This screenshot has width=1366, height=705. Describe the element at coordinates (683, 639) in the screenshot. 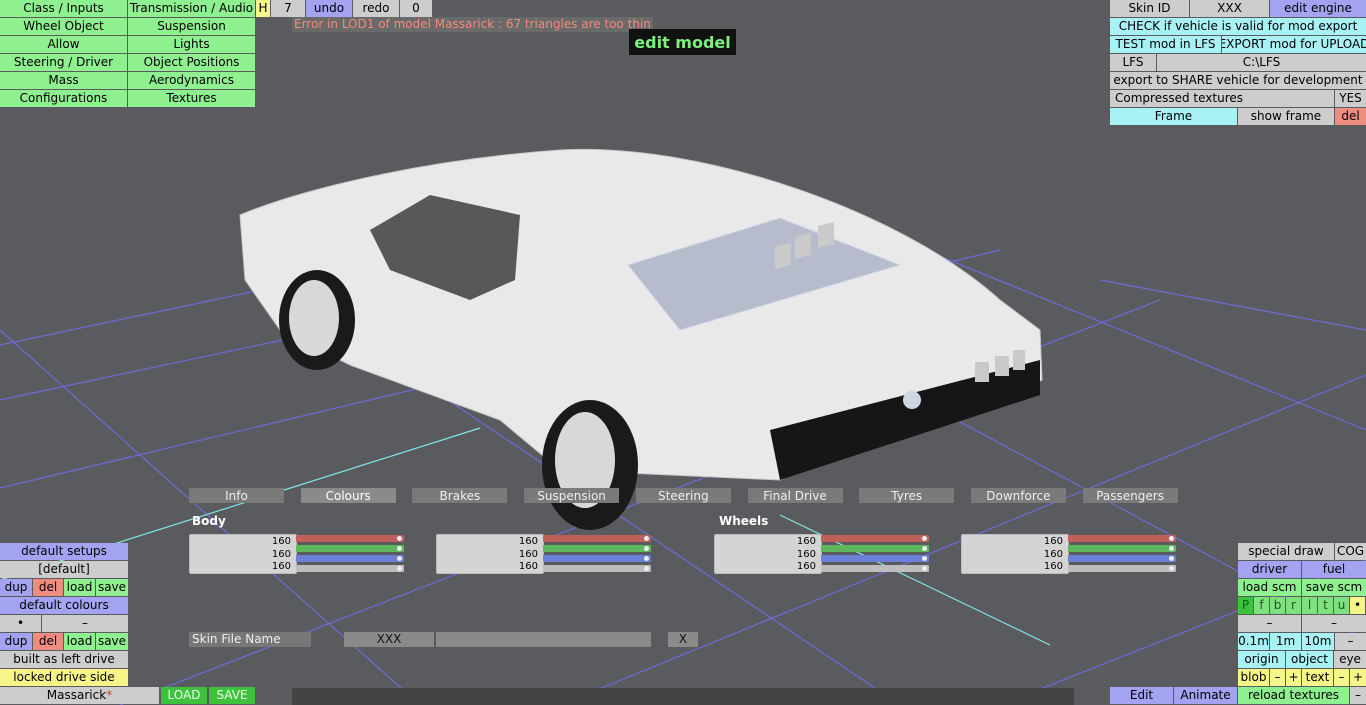

I see `skin-file-close-button: X` at that location.